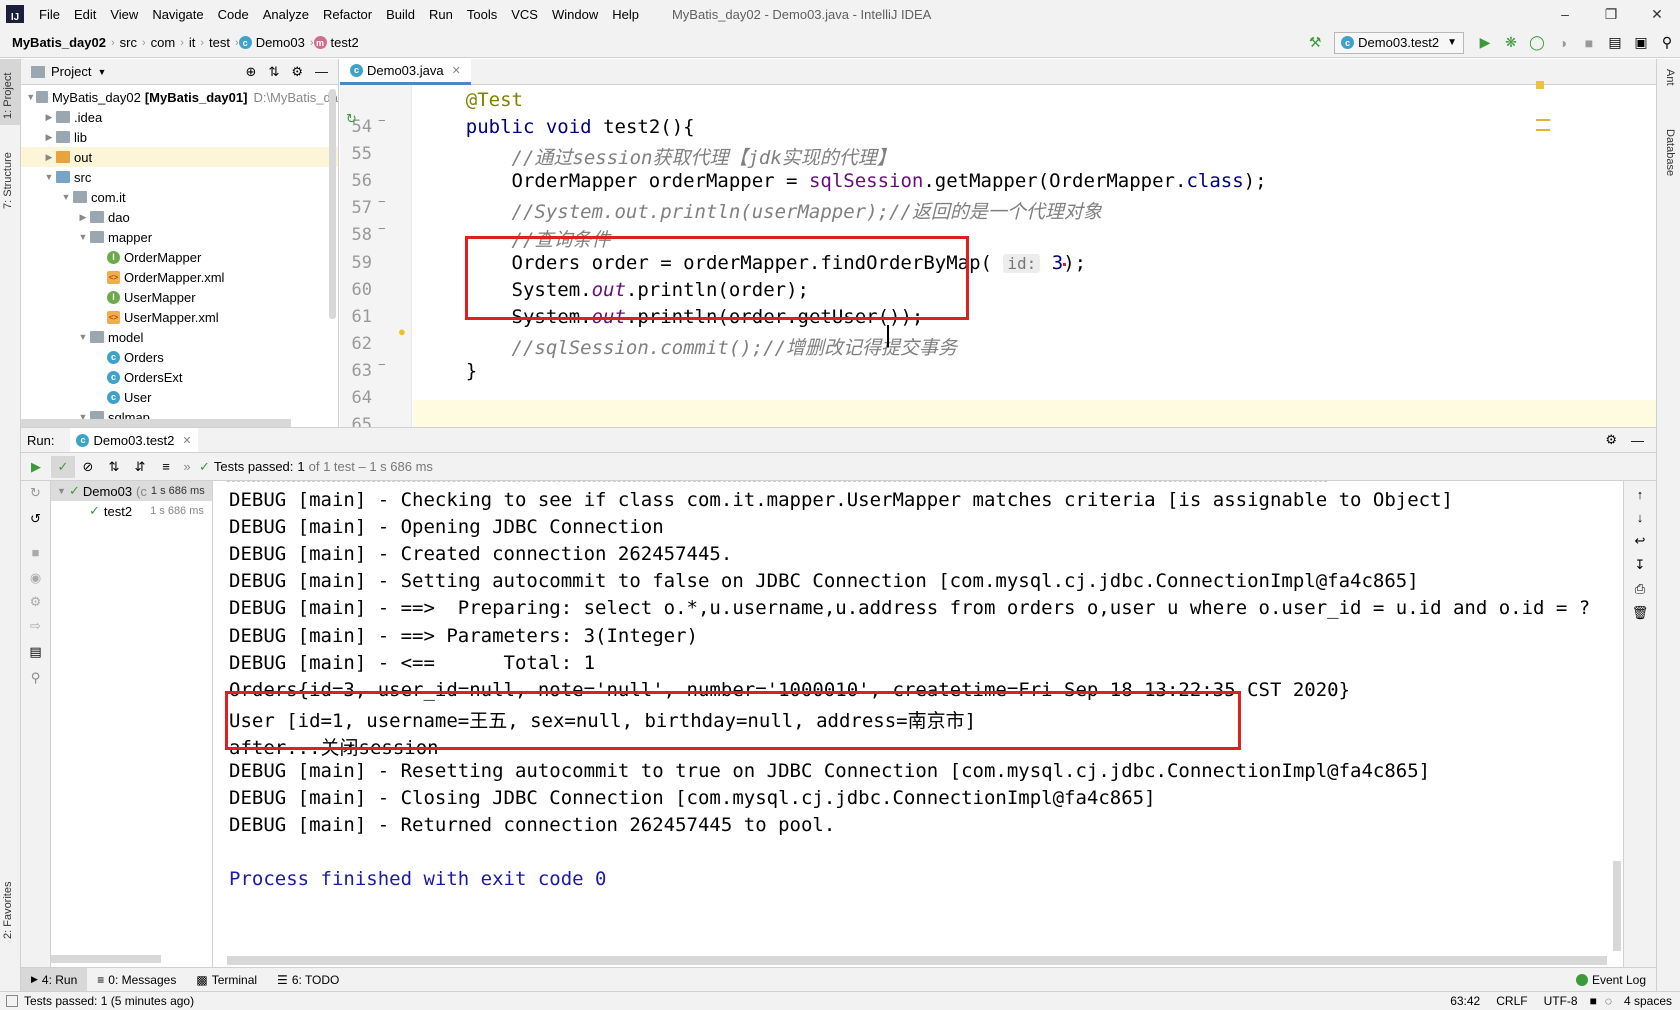 The width and height of the screenshot is (1680, 1010). Describe the element at coordinates (308, 980) in the screenshot. I see `tool-button-todo: ☰ 6: TODO` at that location.